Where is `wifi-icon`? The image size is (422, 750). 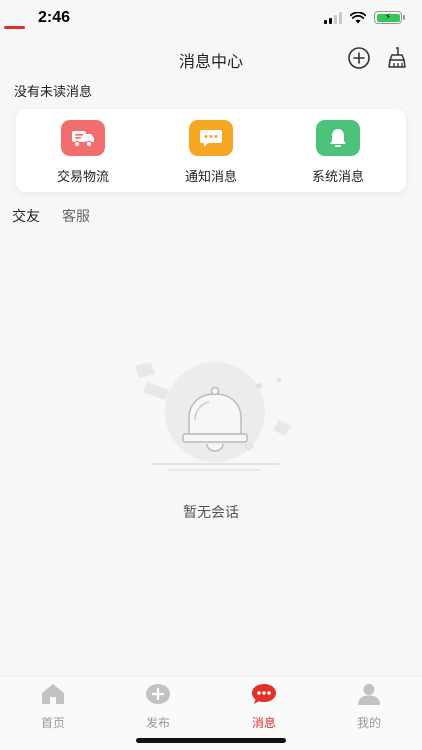 wifi-icon is located at coordinates (358, 17).